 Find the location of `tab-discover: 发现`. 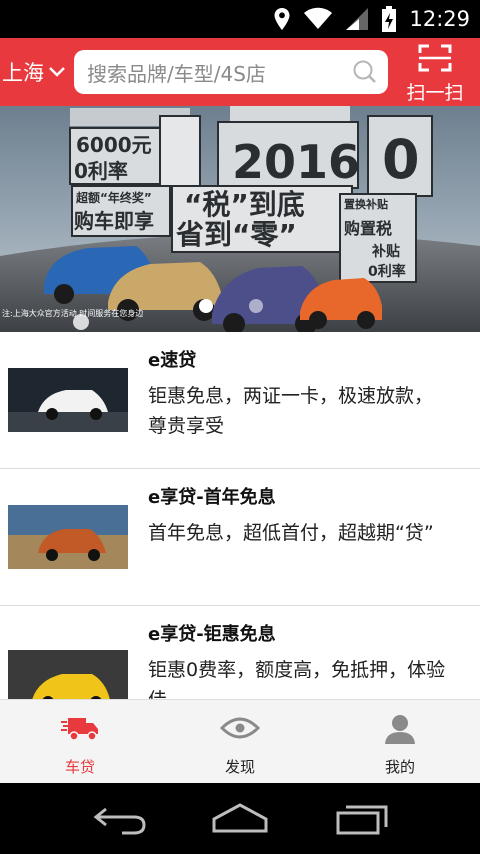

tab-discover: 发现 is located at coordinates (240, 742).